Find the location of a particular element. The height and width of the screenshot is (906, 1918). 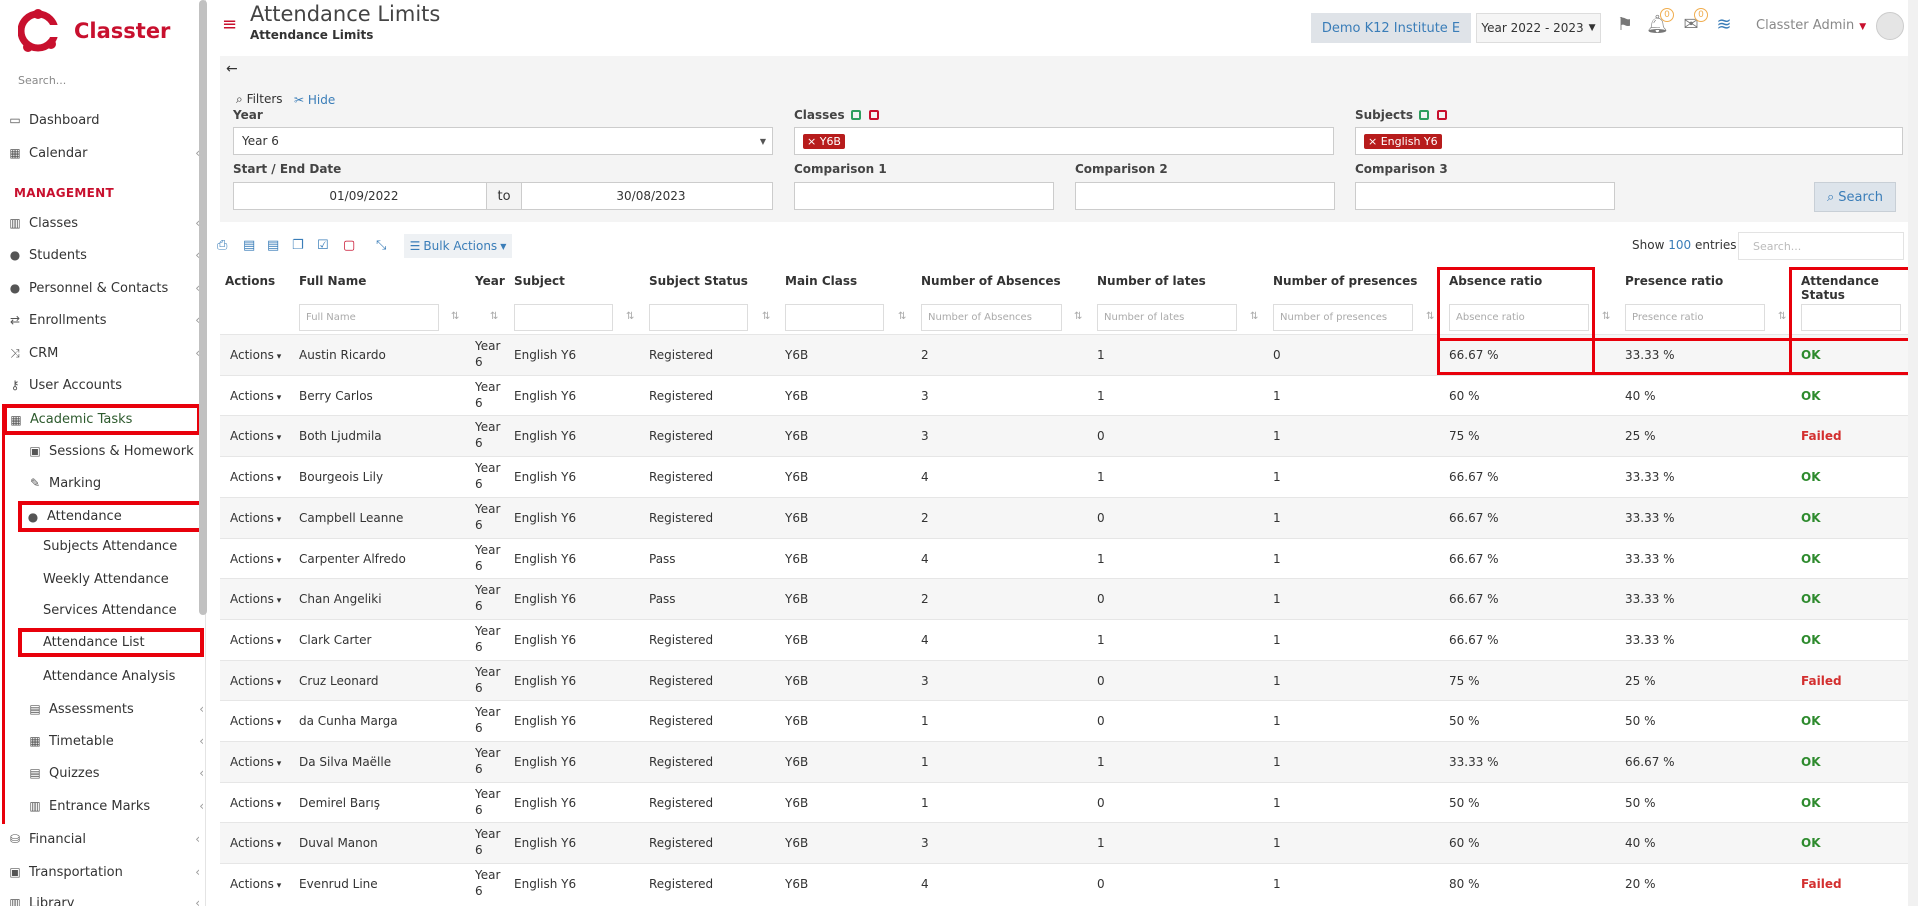

sidebar-item-enrollments: ⇄ Enrollments ‹ is located at coordinates (103, 320).